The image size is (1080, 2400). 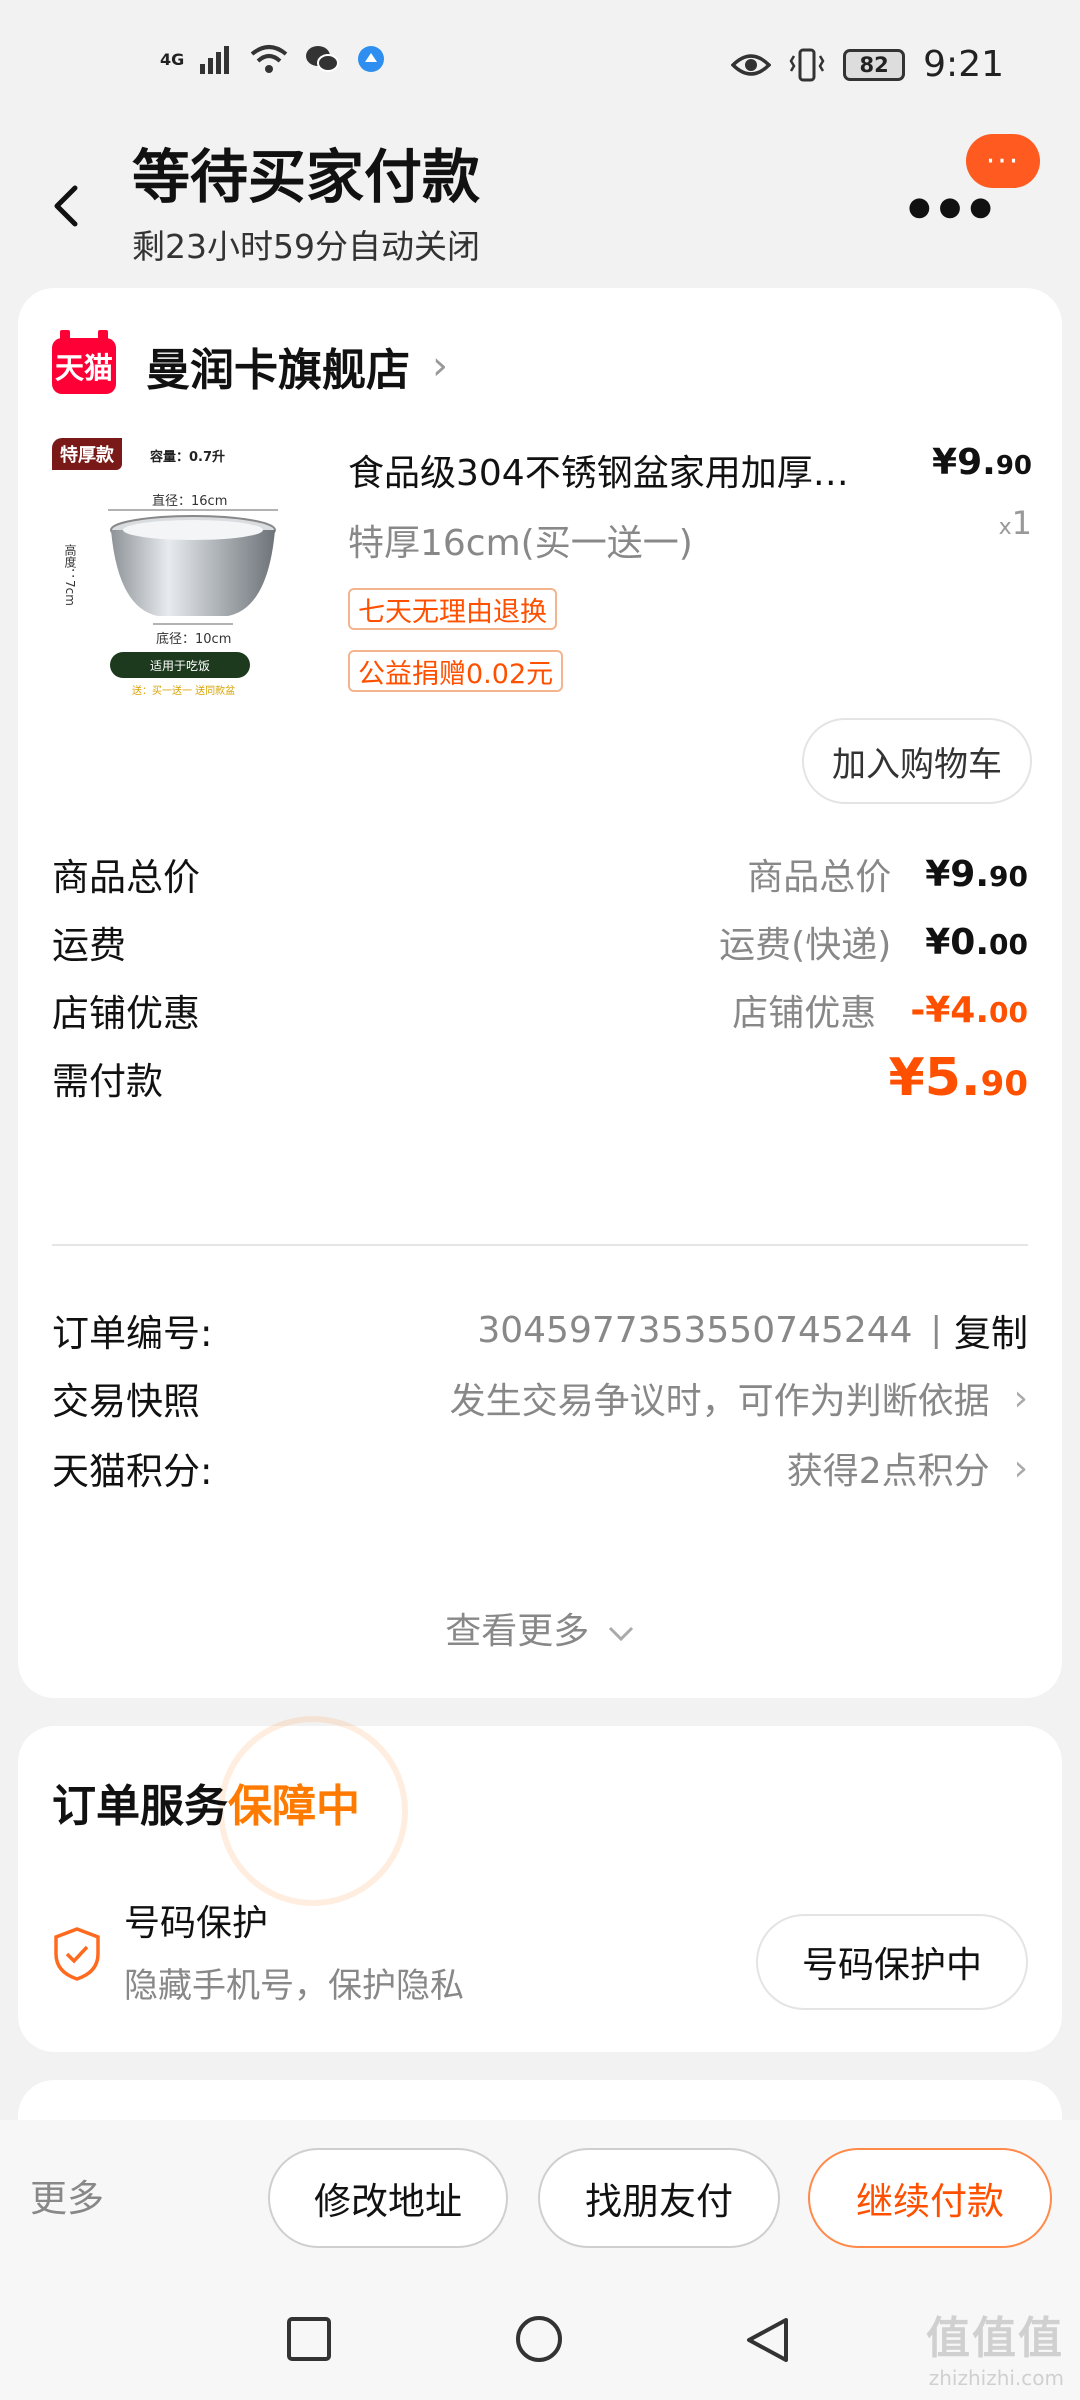 What do you see at coordinates (87, 454) in the screenshot?
I see `product-image-tag: 特厚款` at bounding box center [87, 454].